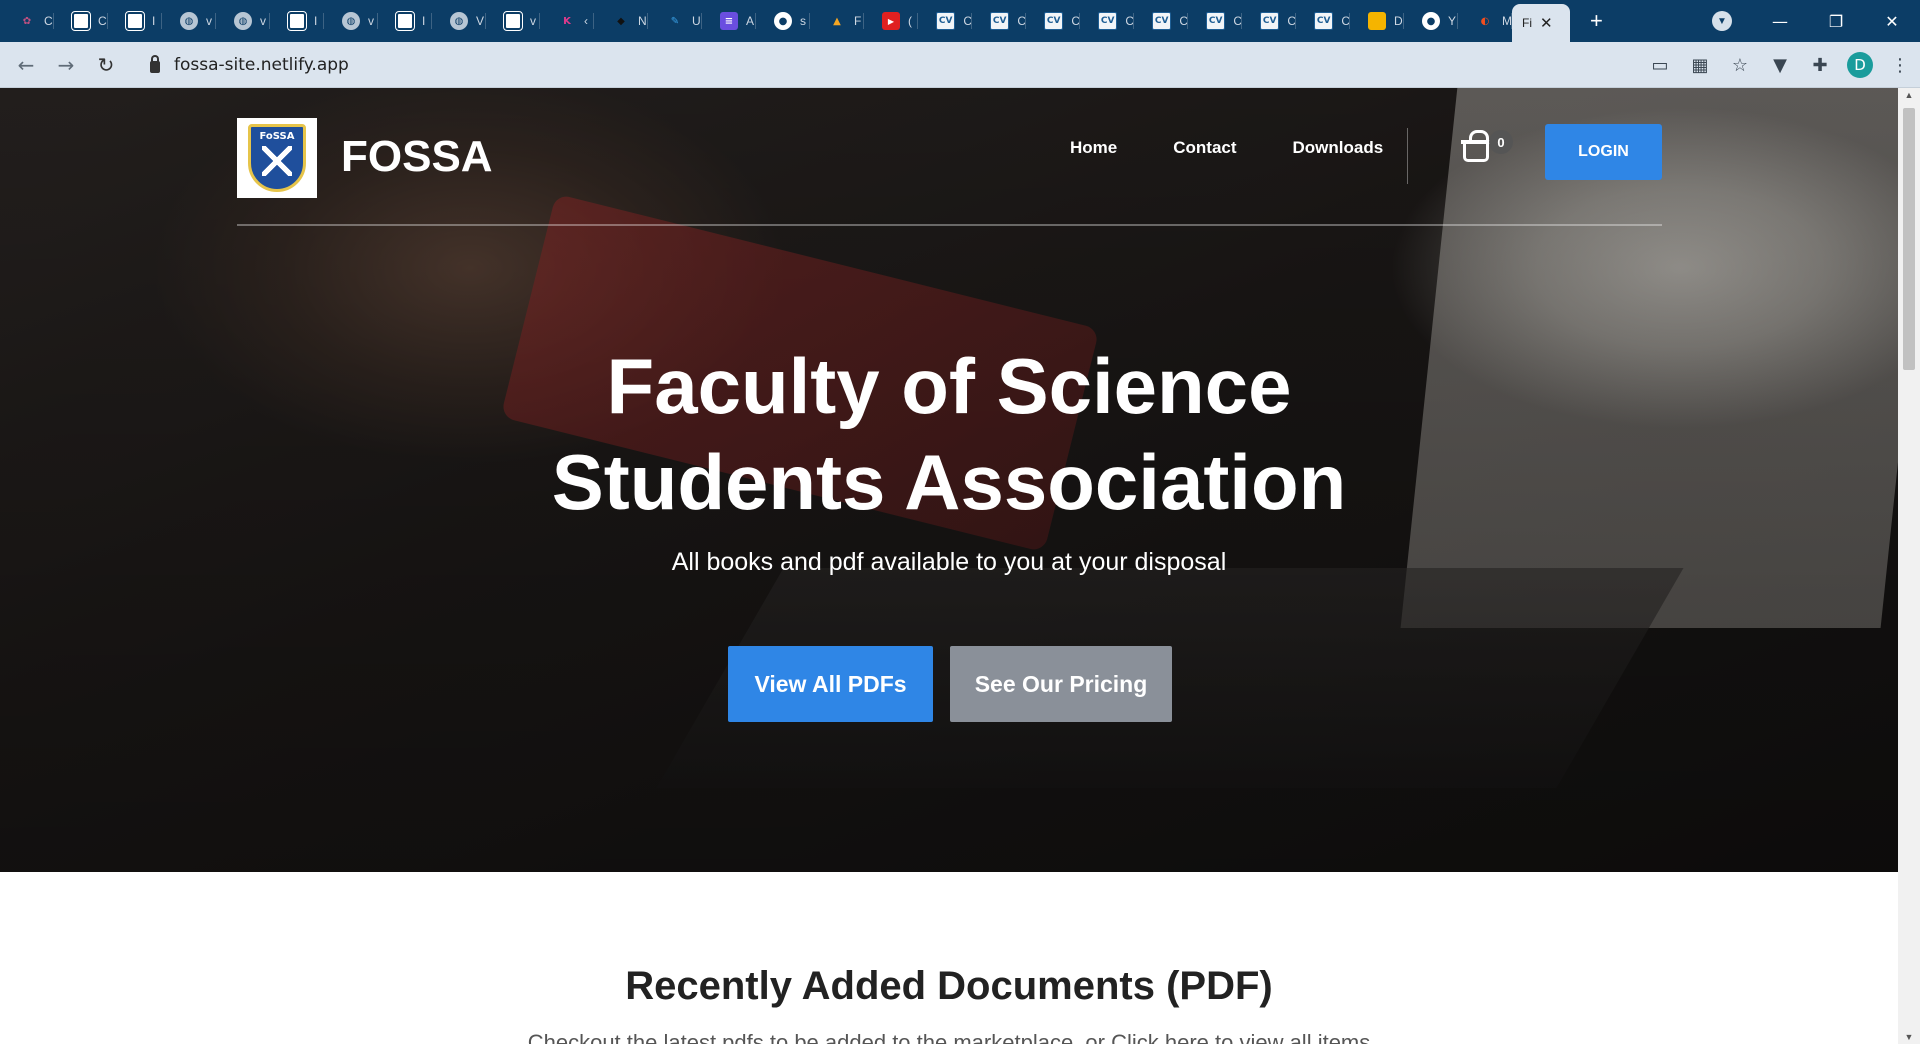 The image size is (1920, 1044). Describe the element at coordinates (1740, 65) in the screenshot. I see `bookmark-star-icon: ☆` at that location.